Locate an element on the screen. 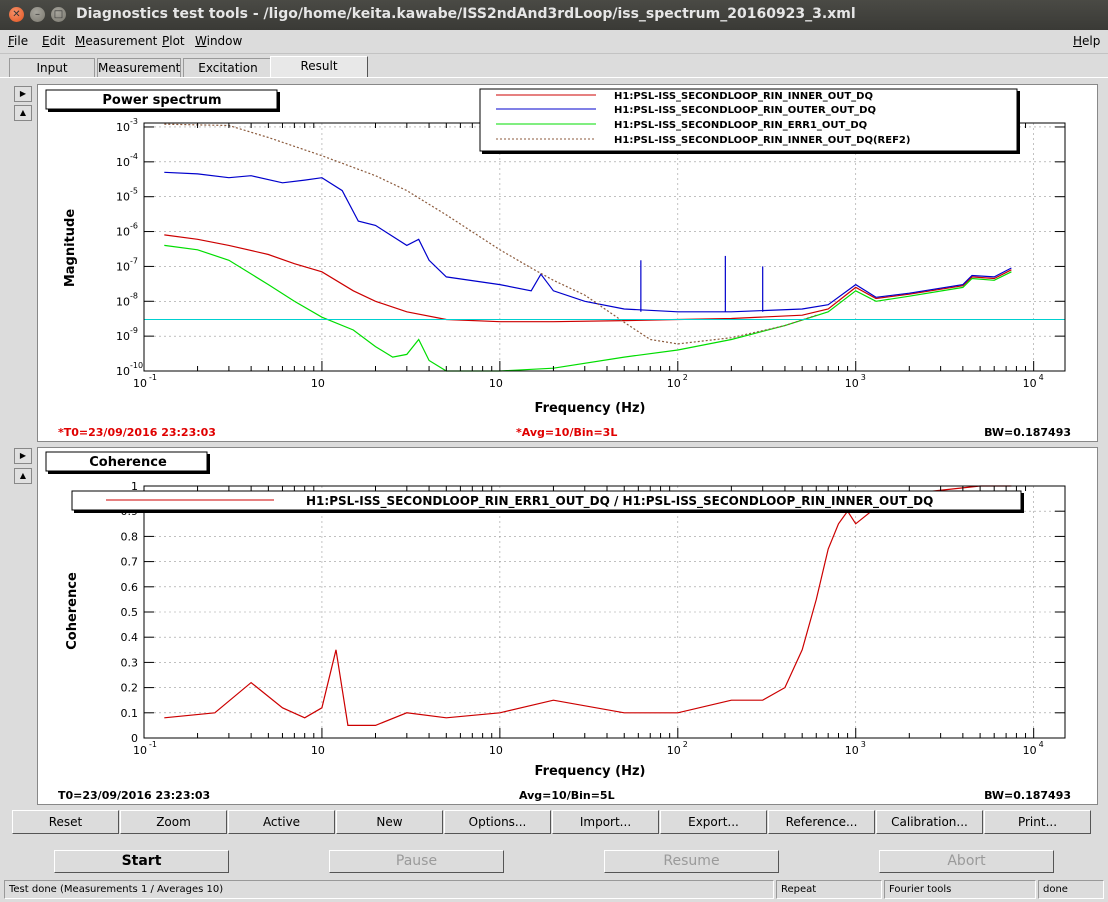 This screenshot has height=902, width=1108. expand-plot2-icon: ▶ is located at coordinates (23, 456).